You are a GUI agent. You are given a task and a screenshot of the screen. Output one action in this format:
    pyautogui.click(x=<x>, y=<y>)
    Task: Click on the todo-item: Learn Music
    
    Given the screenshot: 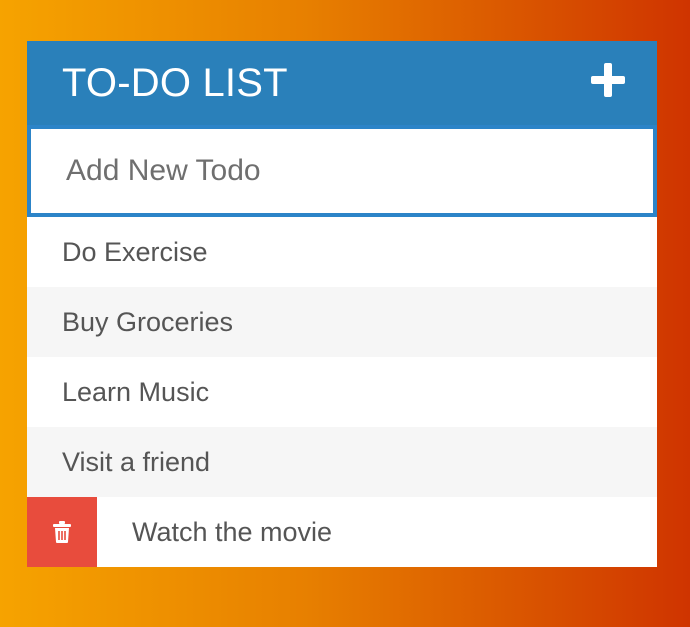 What is the action you would take?
    pyautogui.click(x=342, y=392)
    